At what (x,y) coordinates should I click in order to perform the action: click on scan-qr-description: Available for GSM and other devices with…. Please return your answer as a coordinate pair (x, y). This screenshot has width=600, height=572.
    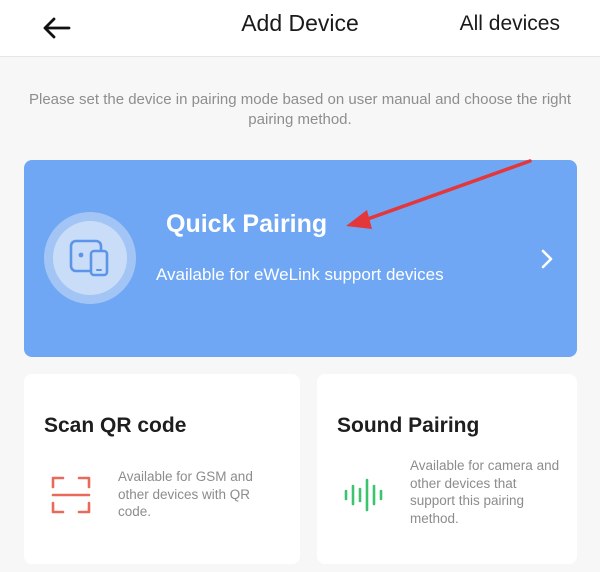
    Looking at the image, I should click on (185, 494).